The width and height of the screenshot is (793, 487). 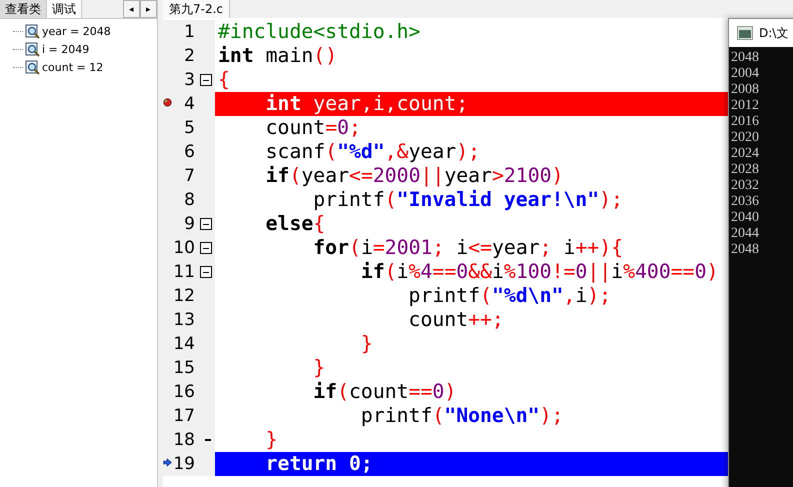 What do you see at coordinates (64, 9) in the screenshot?
I see `panel-tab: 调试` at bounding box center [64, 9].